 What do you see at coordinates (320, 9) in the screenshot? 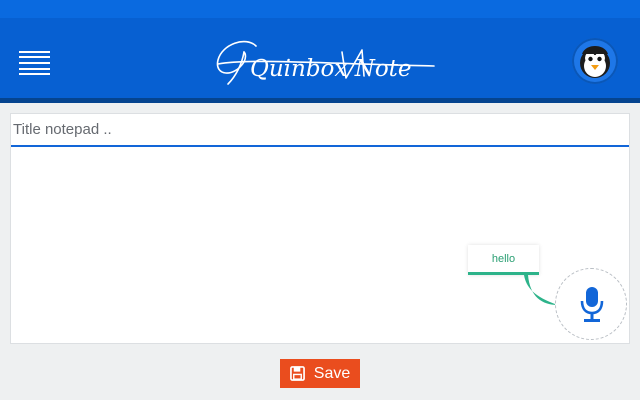
I see `top-strip` at bounding box center [320, 9].